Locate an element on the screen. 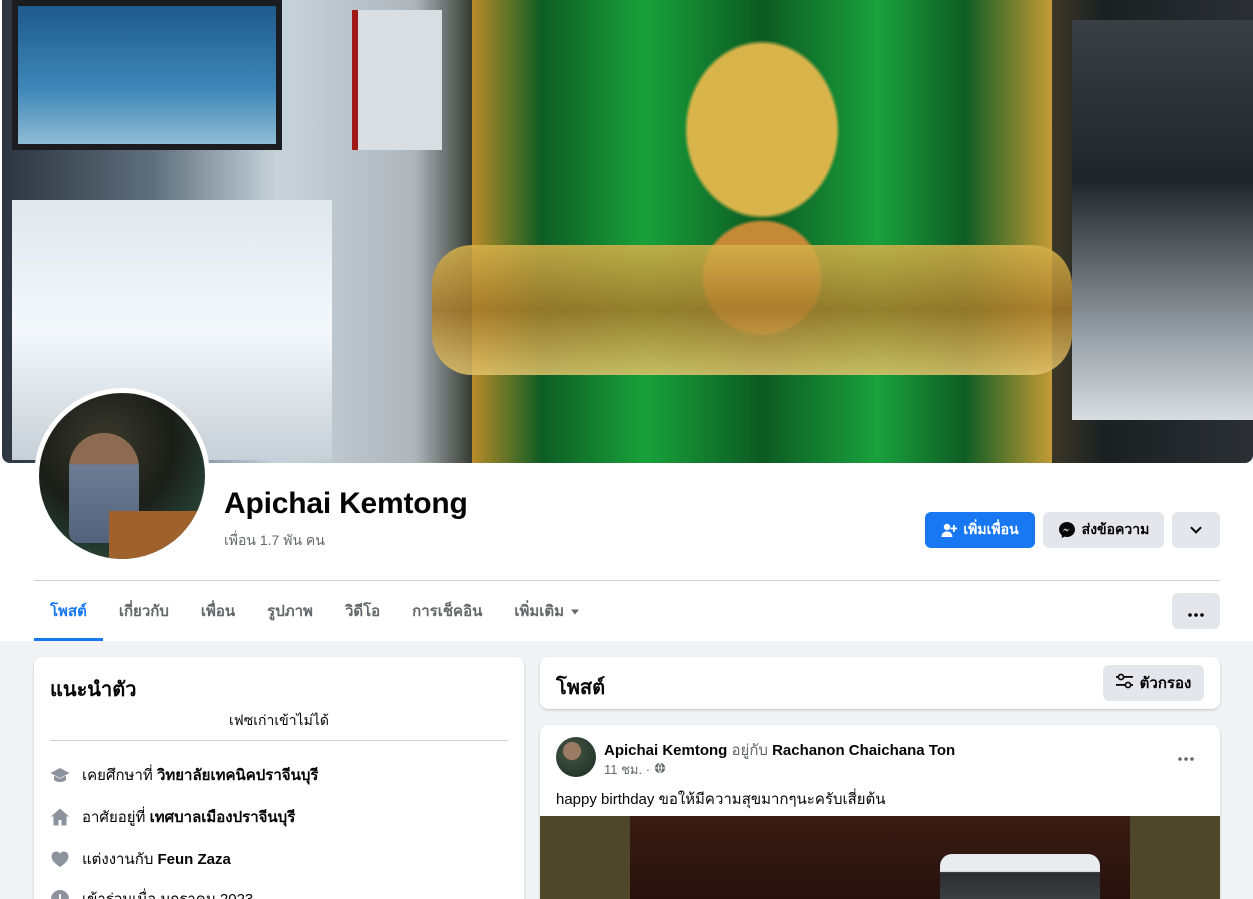  tabs-more-options-button is located at coordinates (1196, 611).